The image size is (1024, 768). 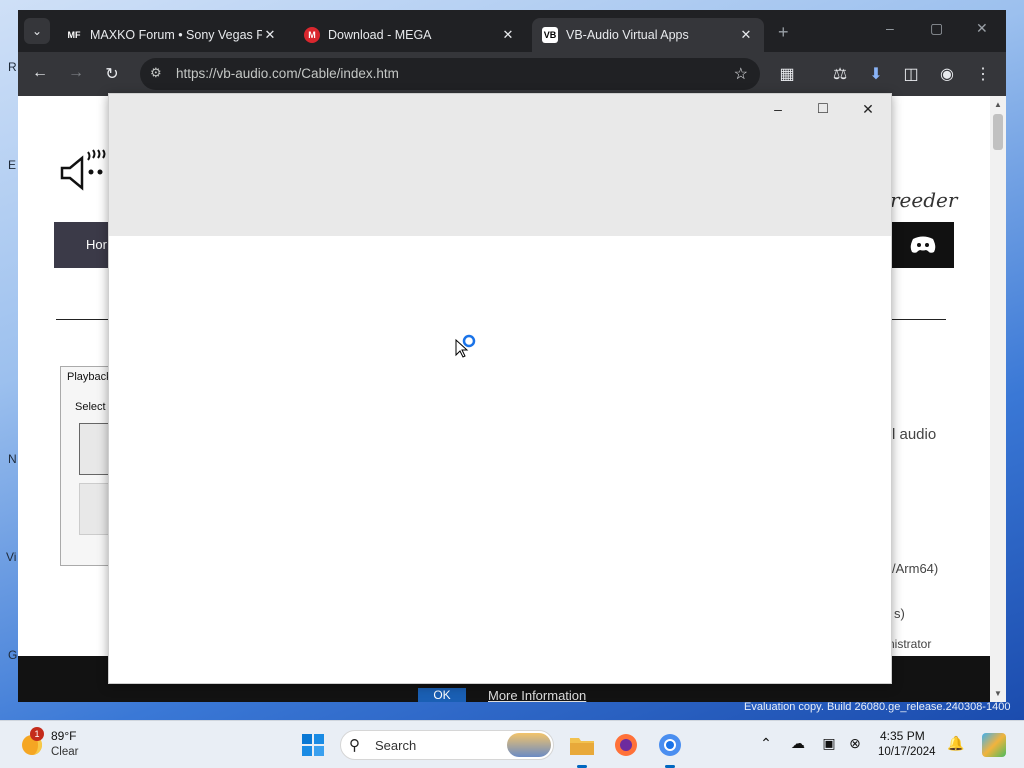 What do you see at coordinates (627, 35) in the screenshot?
I see `tab-title: VB-Audio Virtual Apps` at bounding box center [627, 35].